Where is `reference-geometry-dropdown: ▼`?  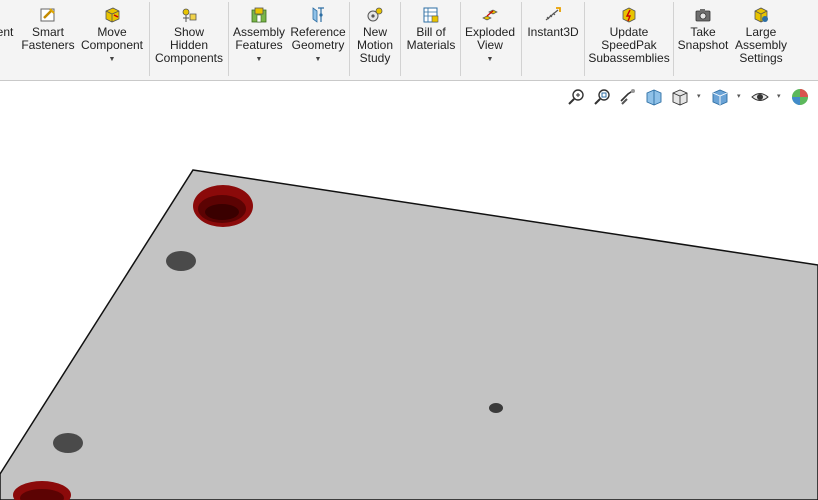
reference-geometry-dropdown: ▼ is located at coordinates (318, 60).